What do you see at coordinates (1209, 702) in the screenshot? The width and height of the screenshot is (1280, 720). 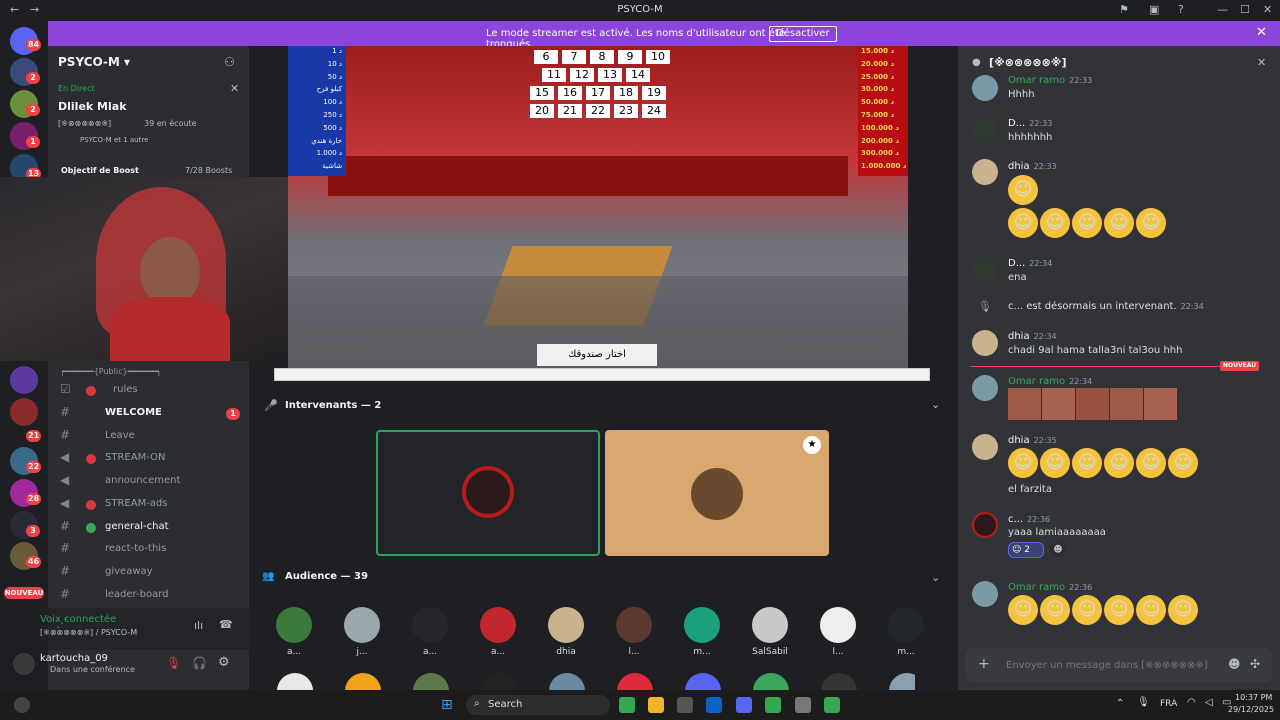 I see `volume-icon: ◁` at bounding box center [1209, 702].